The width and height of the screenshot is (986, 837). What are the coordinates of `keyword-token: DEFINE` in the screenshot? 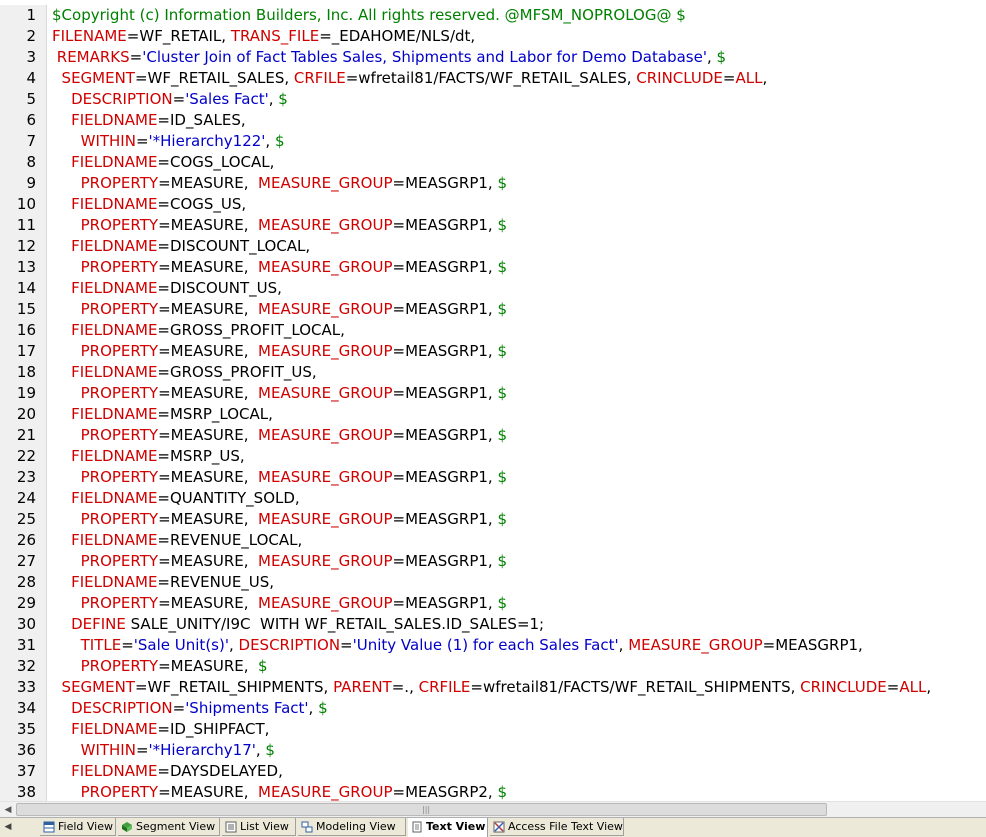 It's located at (98, 624).